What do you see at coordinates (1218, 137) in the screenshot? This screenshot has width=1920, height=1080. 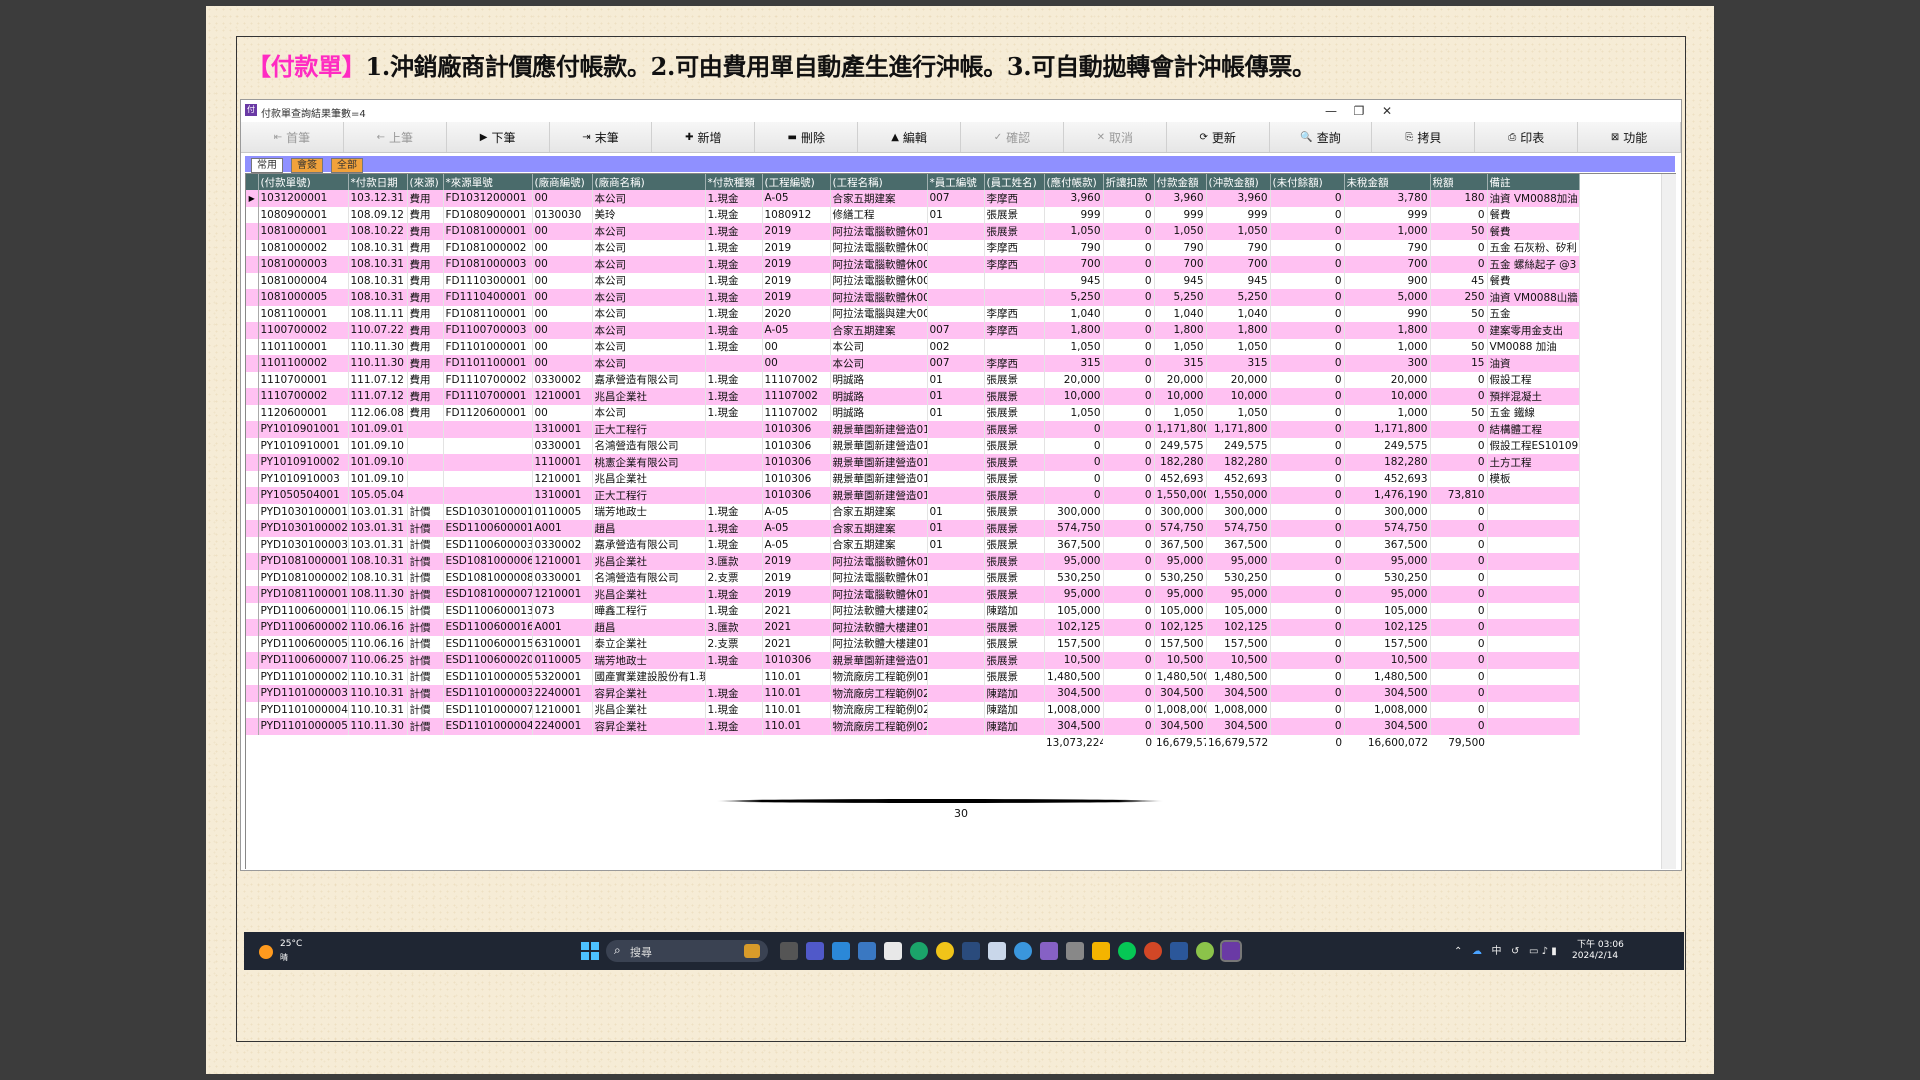 I see `toolbar-button-9: ⟳ 更新` at bounding box center [1218, 137].